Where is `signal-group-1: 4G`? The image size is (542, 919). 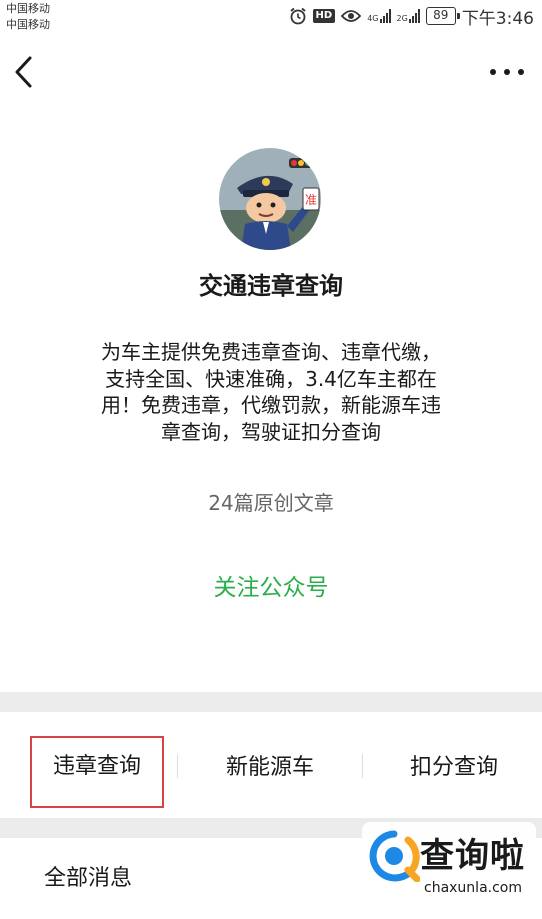
signal-group-1: 4G is located at coordinates (379, 16).